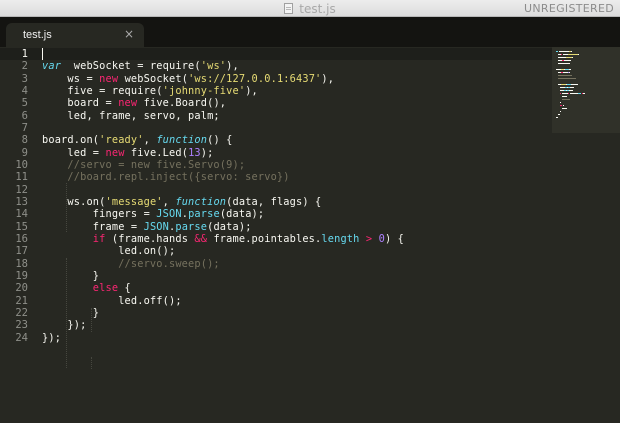  I want to click on code-token: led.off();, so click(112, 300).